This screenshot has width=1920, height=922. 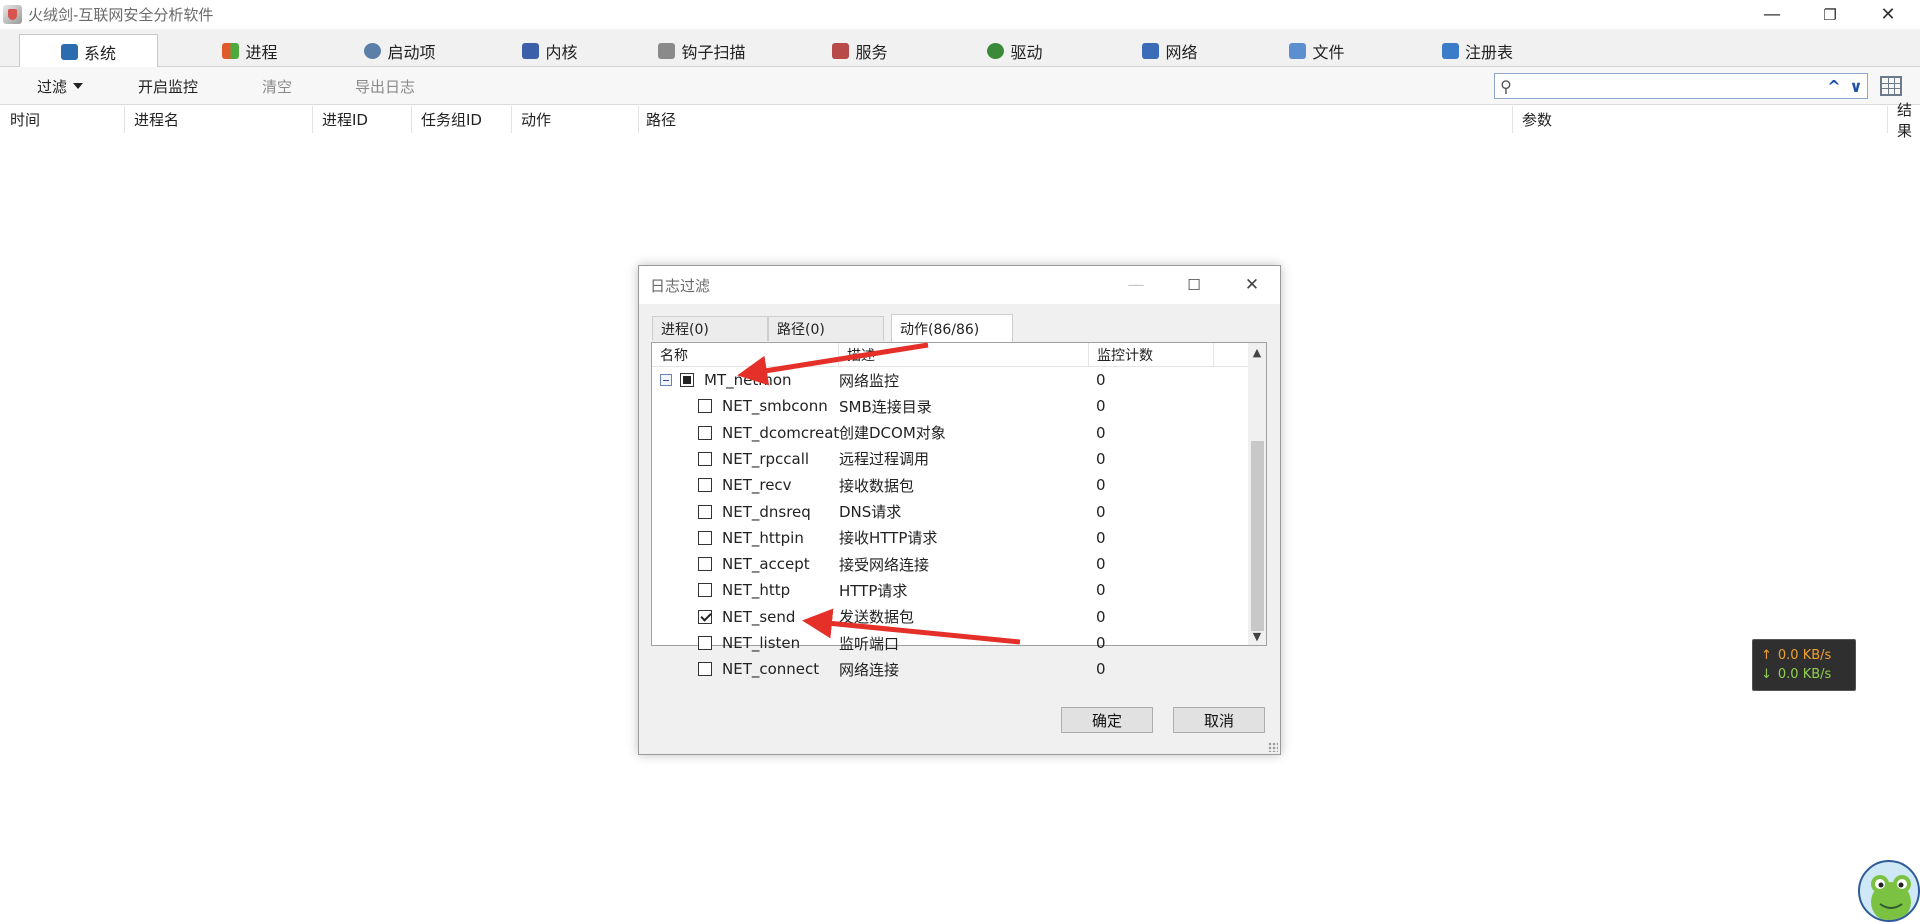 I want to click on action-name-cell: MT_netmon, so click(x=726, y=380).